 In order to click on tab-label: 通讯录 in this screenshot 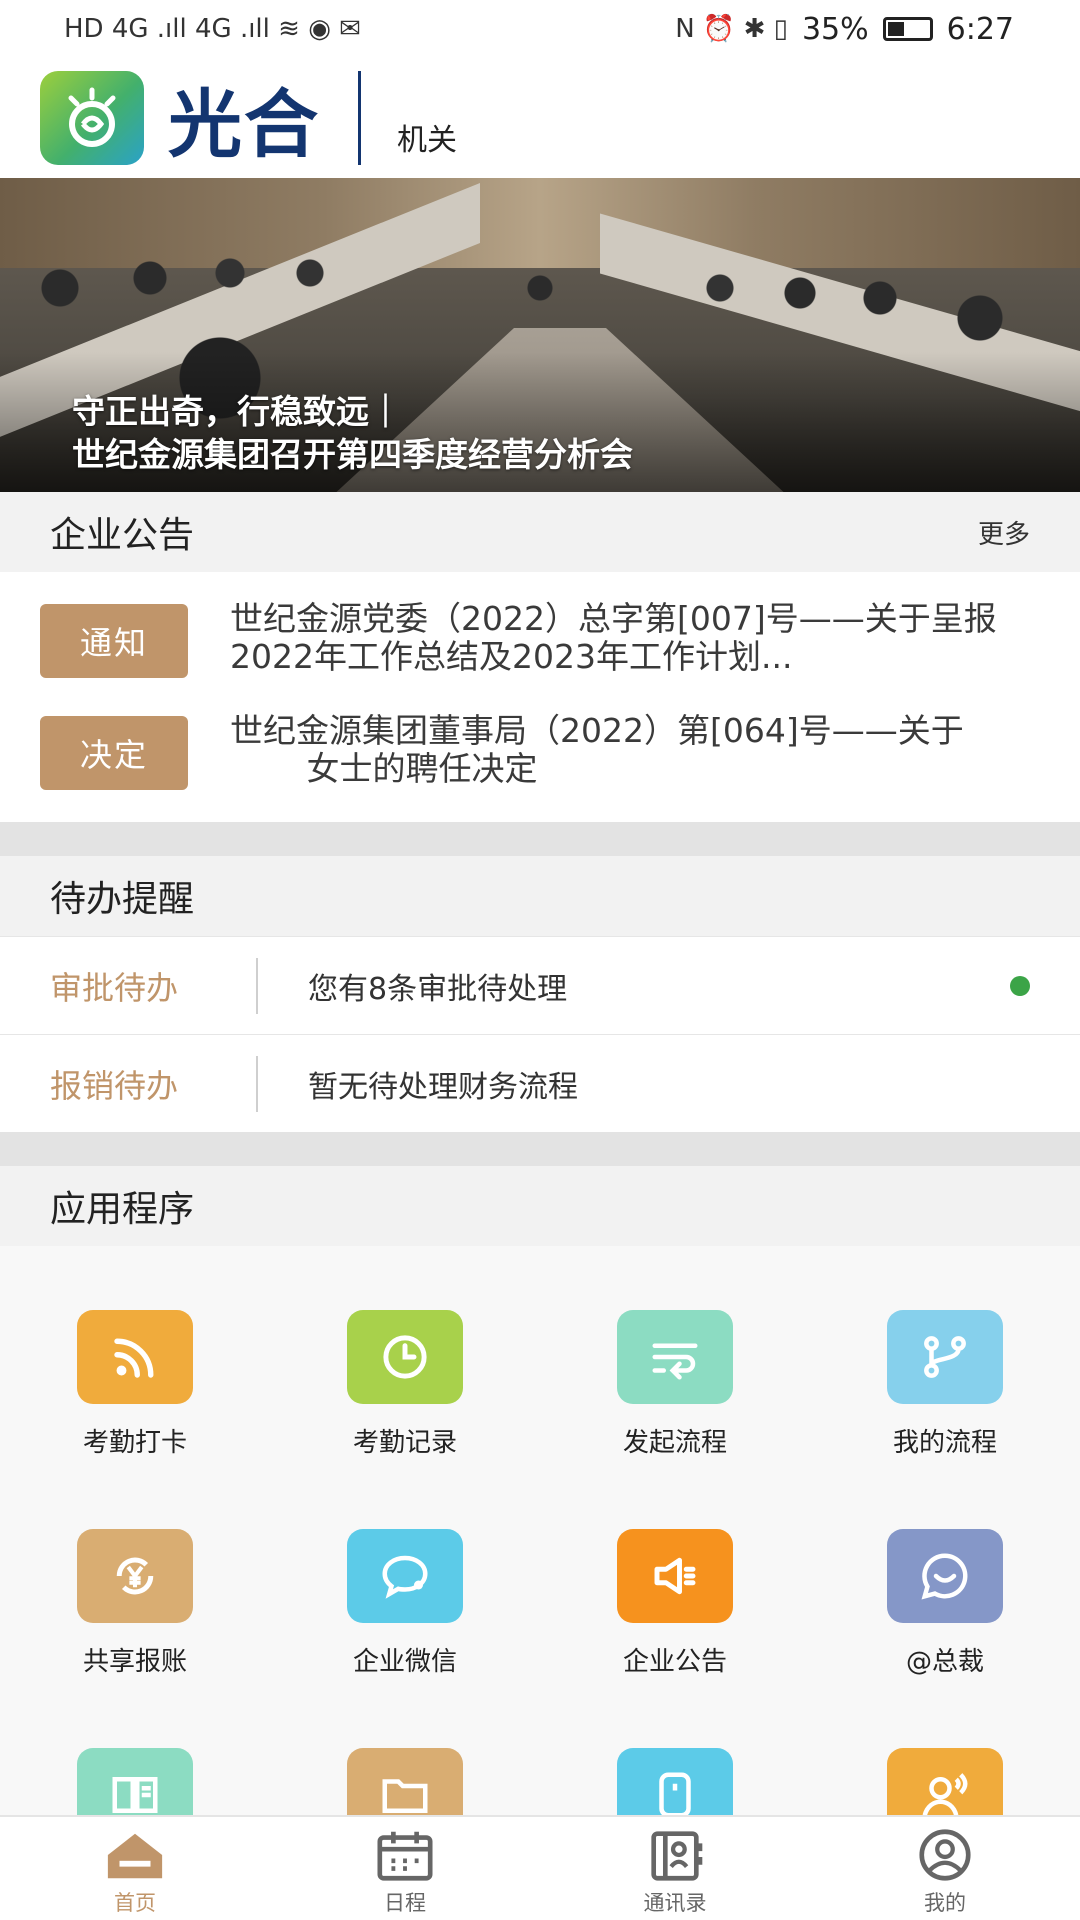, I will do `click(675, 1903)`.